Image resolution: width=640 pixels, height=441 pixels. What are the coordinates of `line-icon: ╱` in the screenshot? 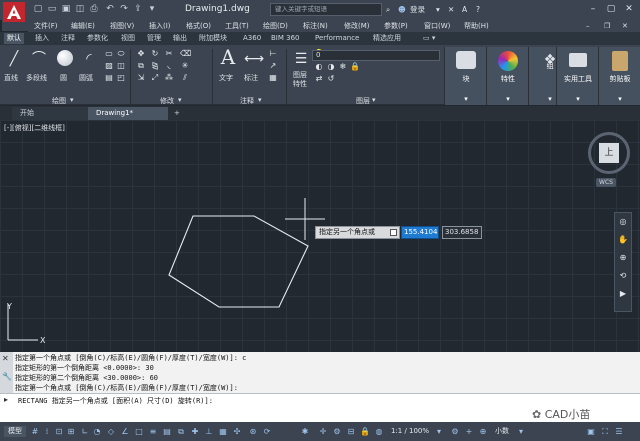 It's located at (14, 59).